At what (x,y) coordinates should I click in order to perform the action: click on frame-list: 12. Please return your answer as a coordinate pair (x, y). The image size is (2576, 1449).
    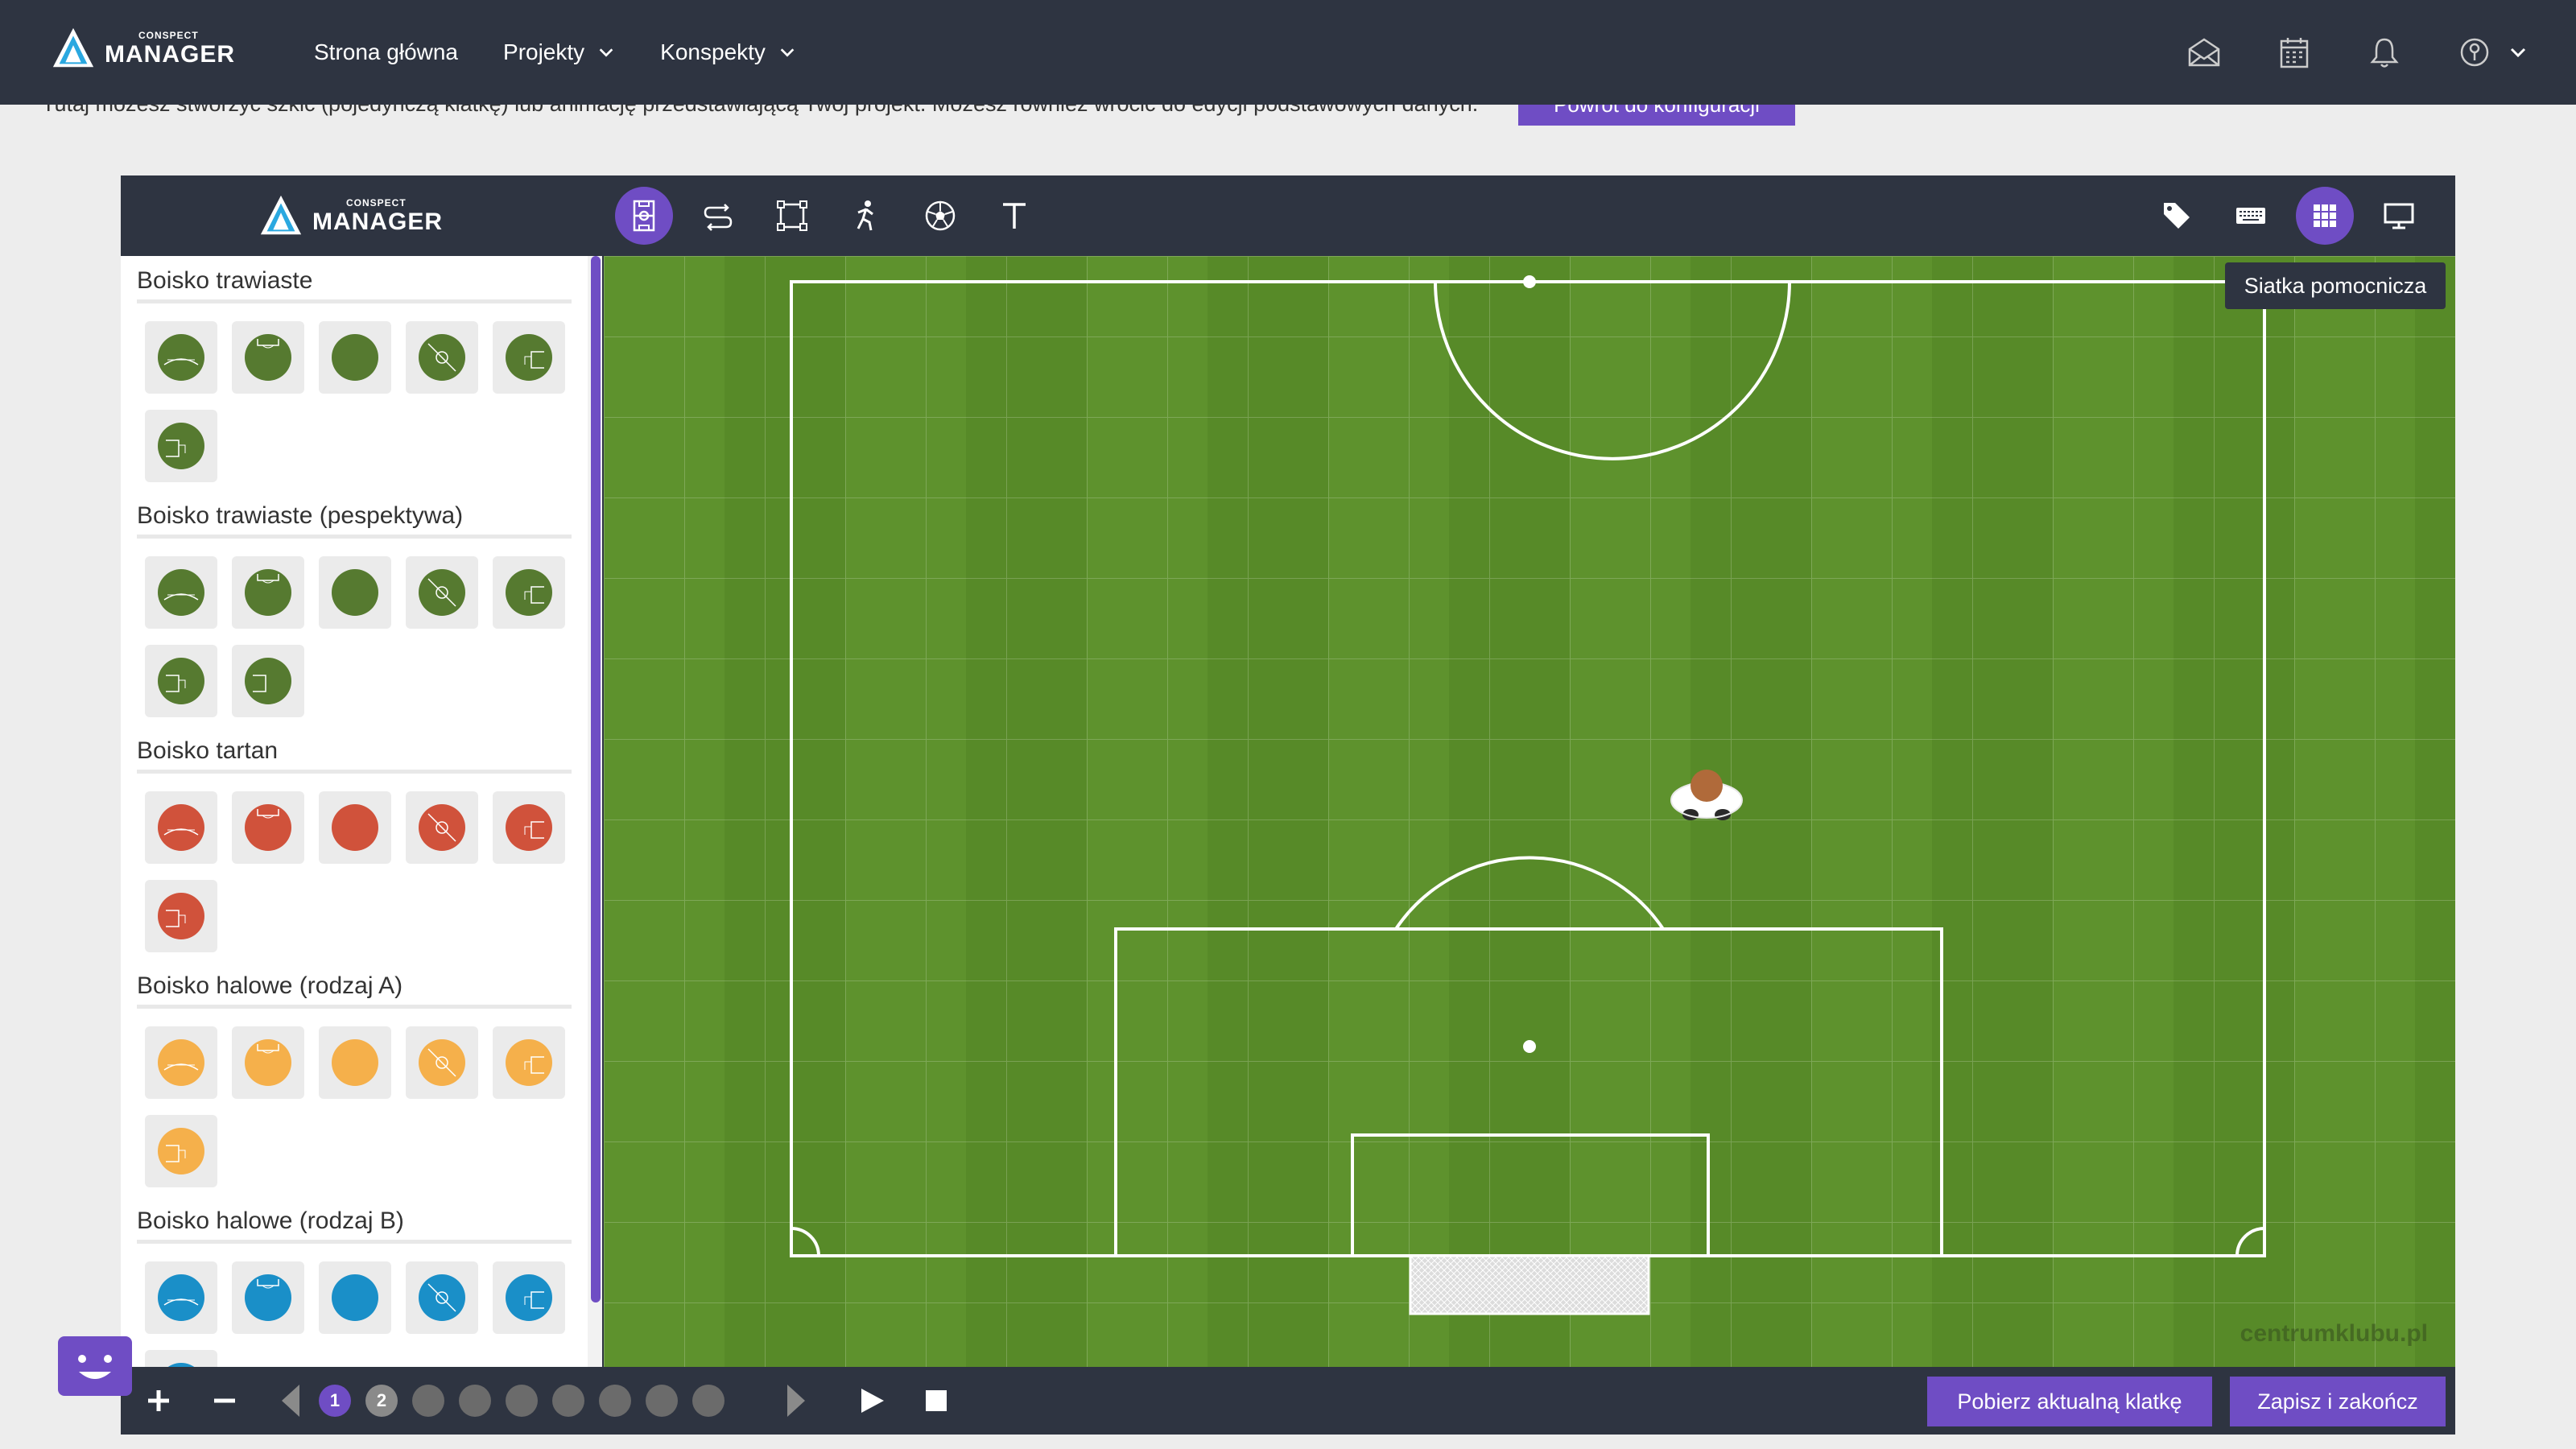
    Looking at the image, I should click on (521, 1401).